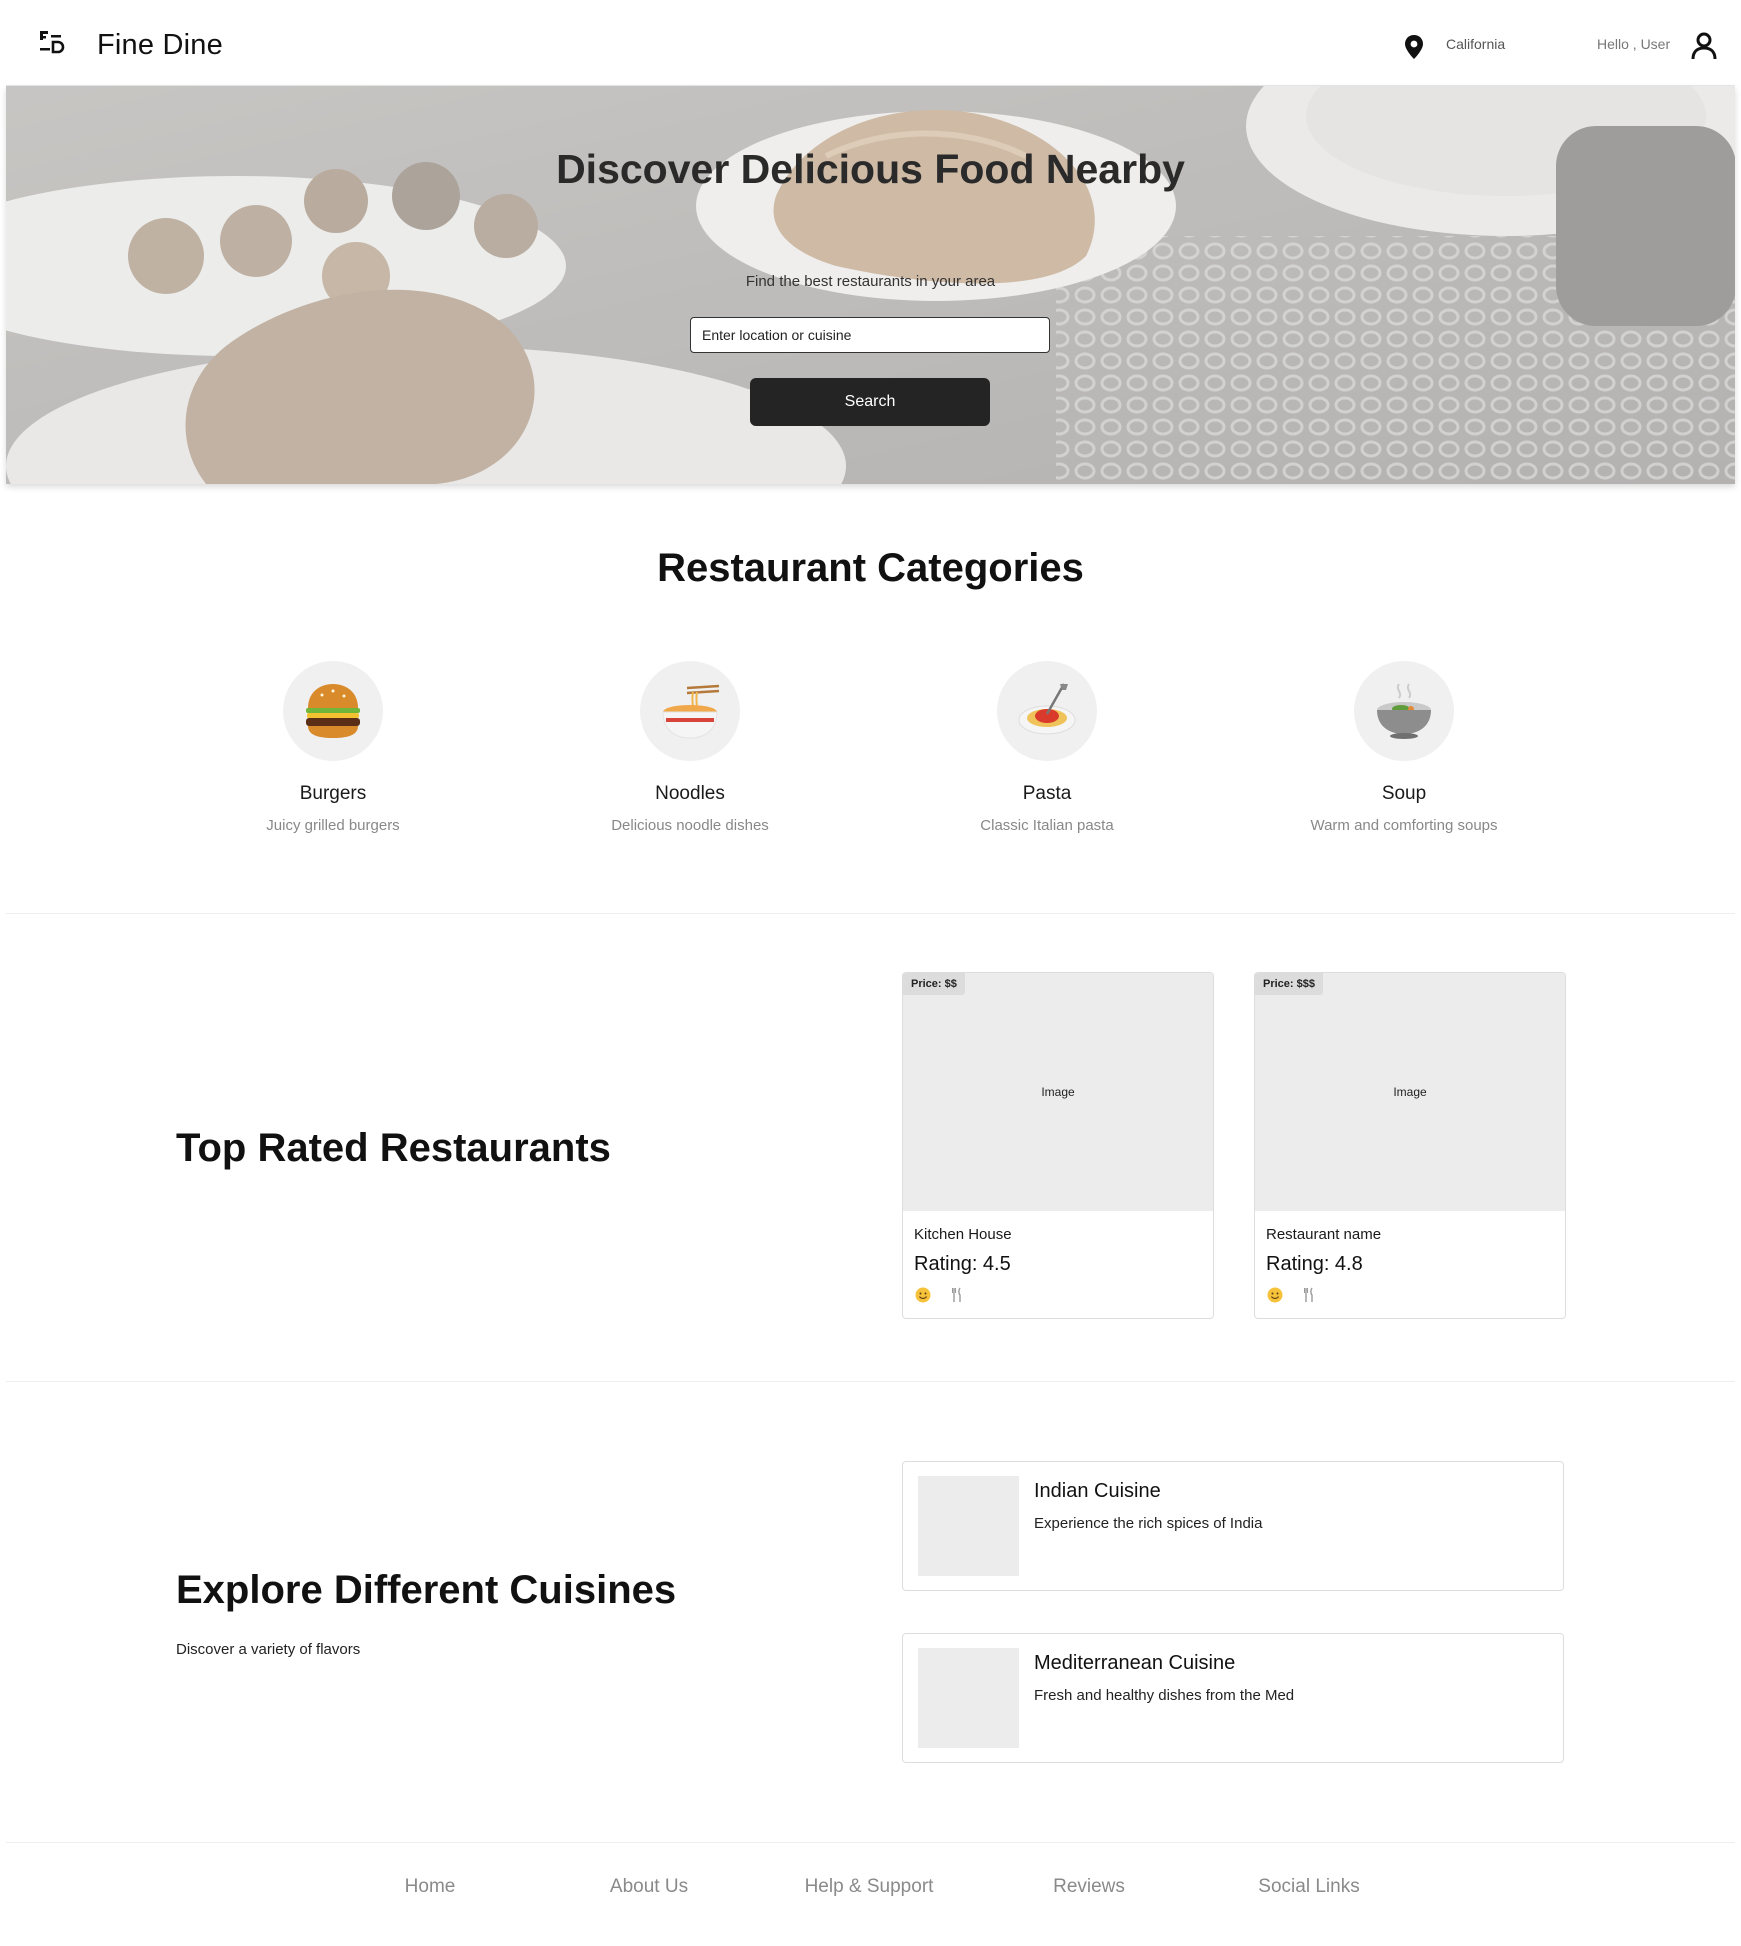  Describe the element at coordinates (870, 335) in the screenshot. I see `location-cuisine-search-input` at that location.